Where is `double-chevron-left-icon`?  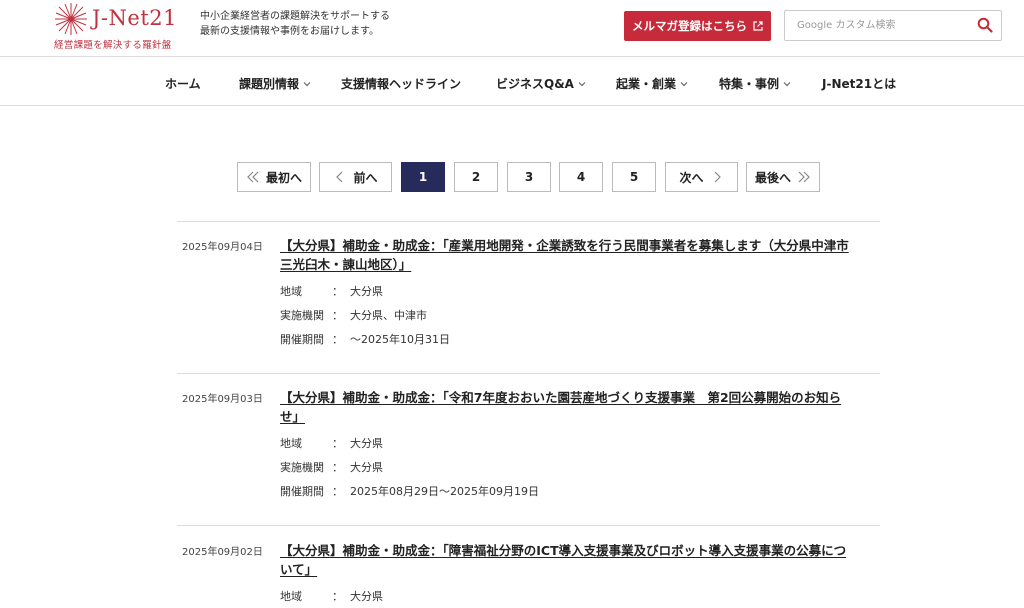
double-chevron-left-icon is located at coordinates (253, 177).